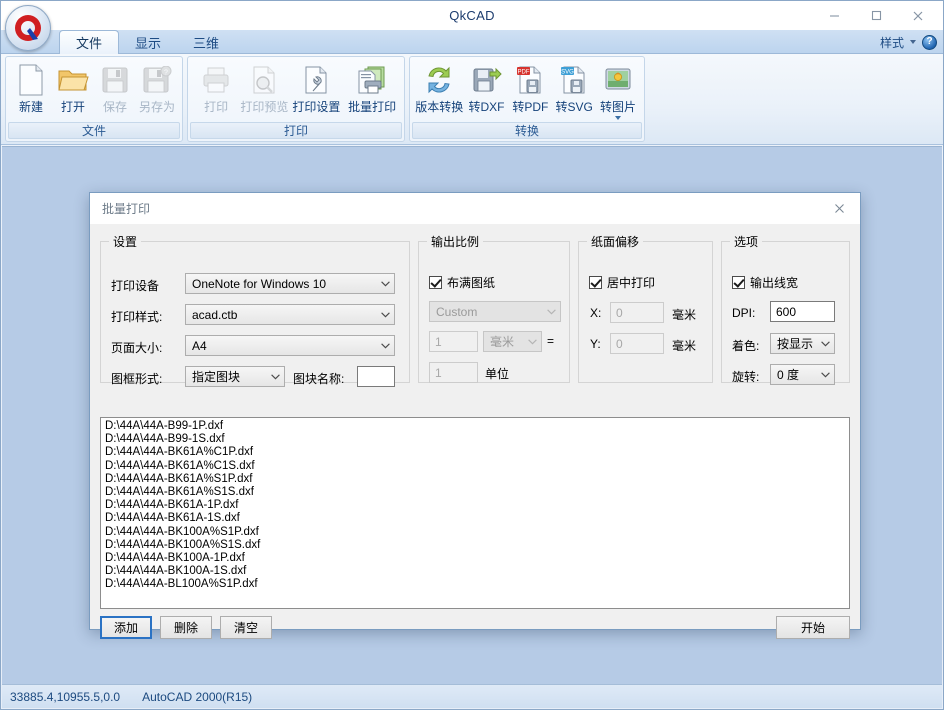 The width and height of the screenshot is (944, 710). Describe the element at coordinates (157, 90) in the screenshot. I see `ribbon-button-saveas: ? 另存为` at that location.